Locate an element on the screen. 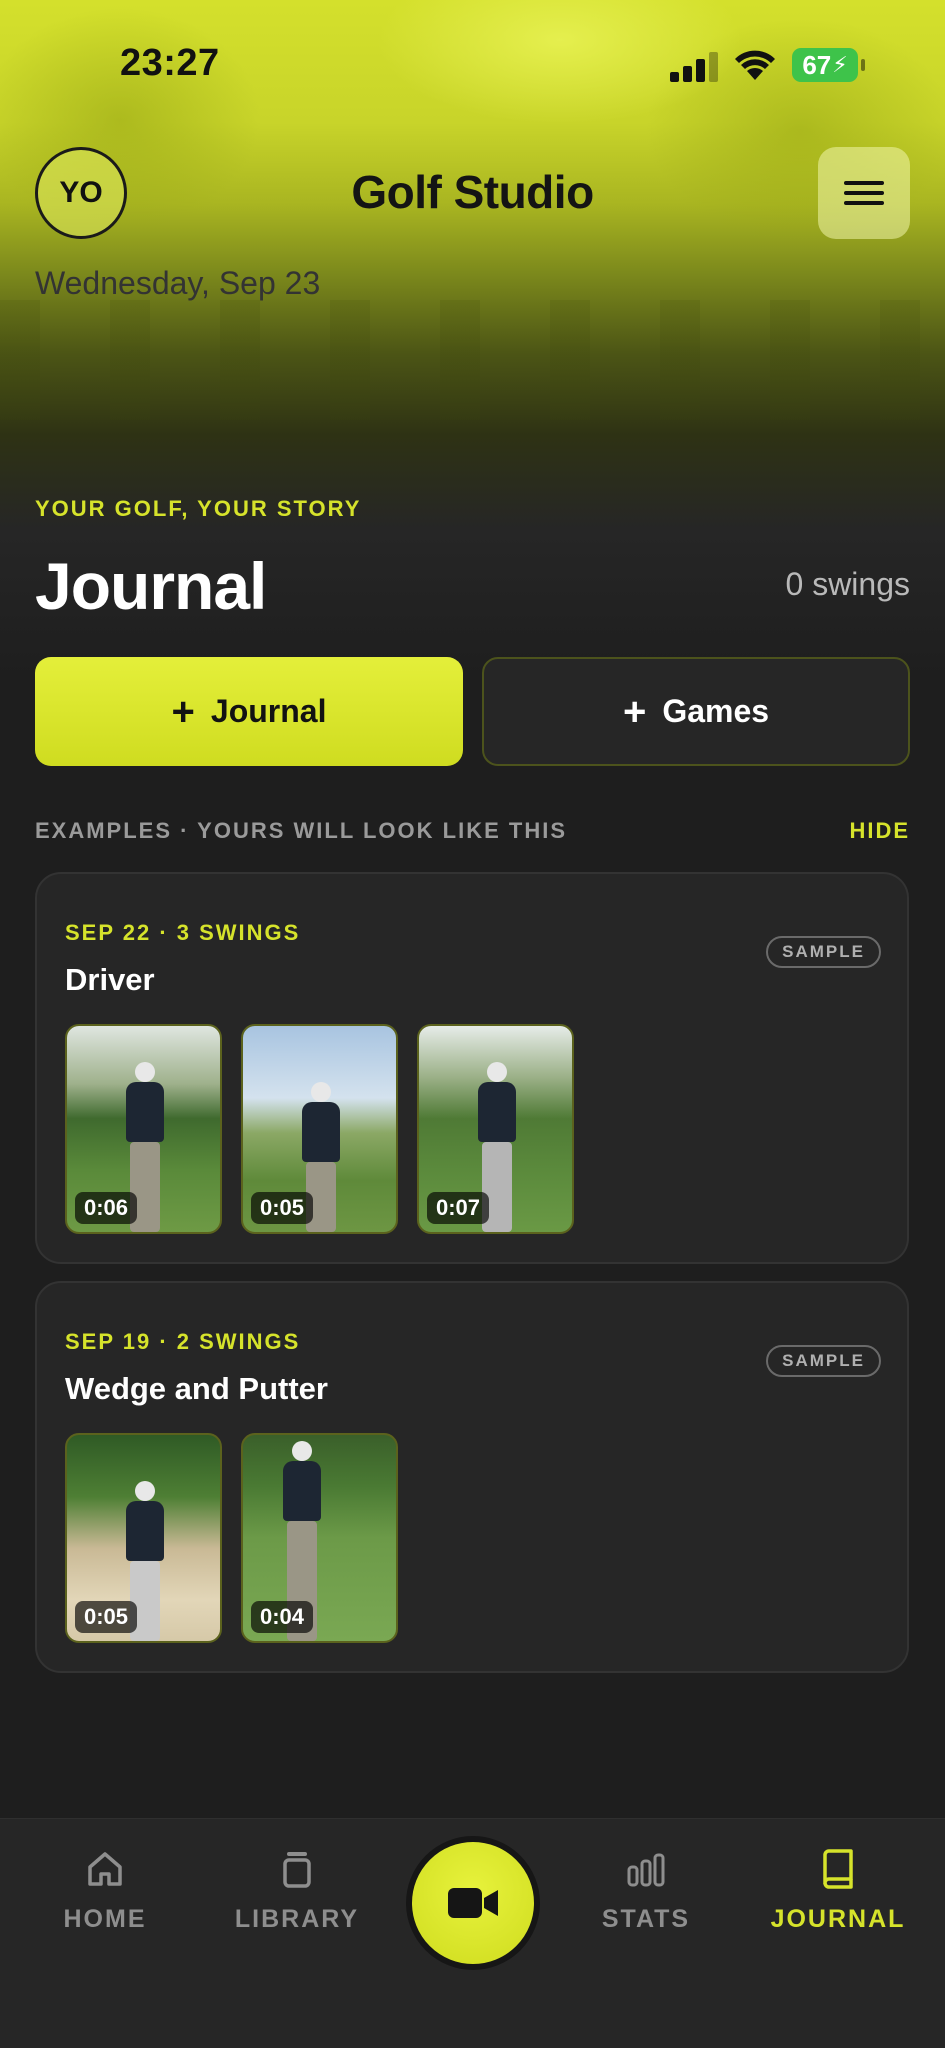 The width and height of the screenshot is (945, 2048). add-journal-button: + Journal is located at coordinates (249, 711).